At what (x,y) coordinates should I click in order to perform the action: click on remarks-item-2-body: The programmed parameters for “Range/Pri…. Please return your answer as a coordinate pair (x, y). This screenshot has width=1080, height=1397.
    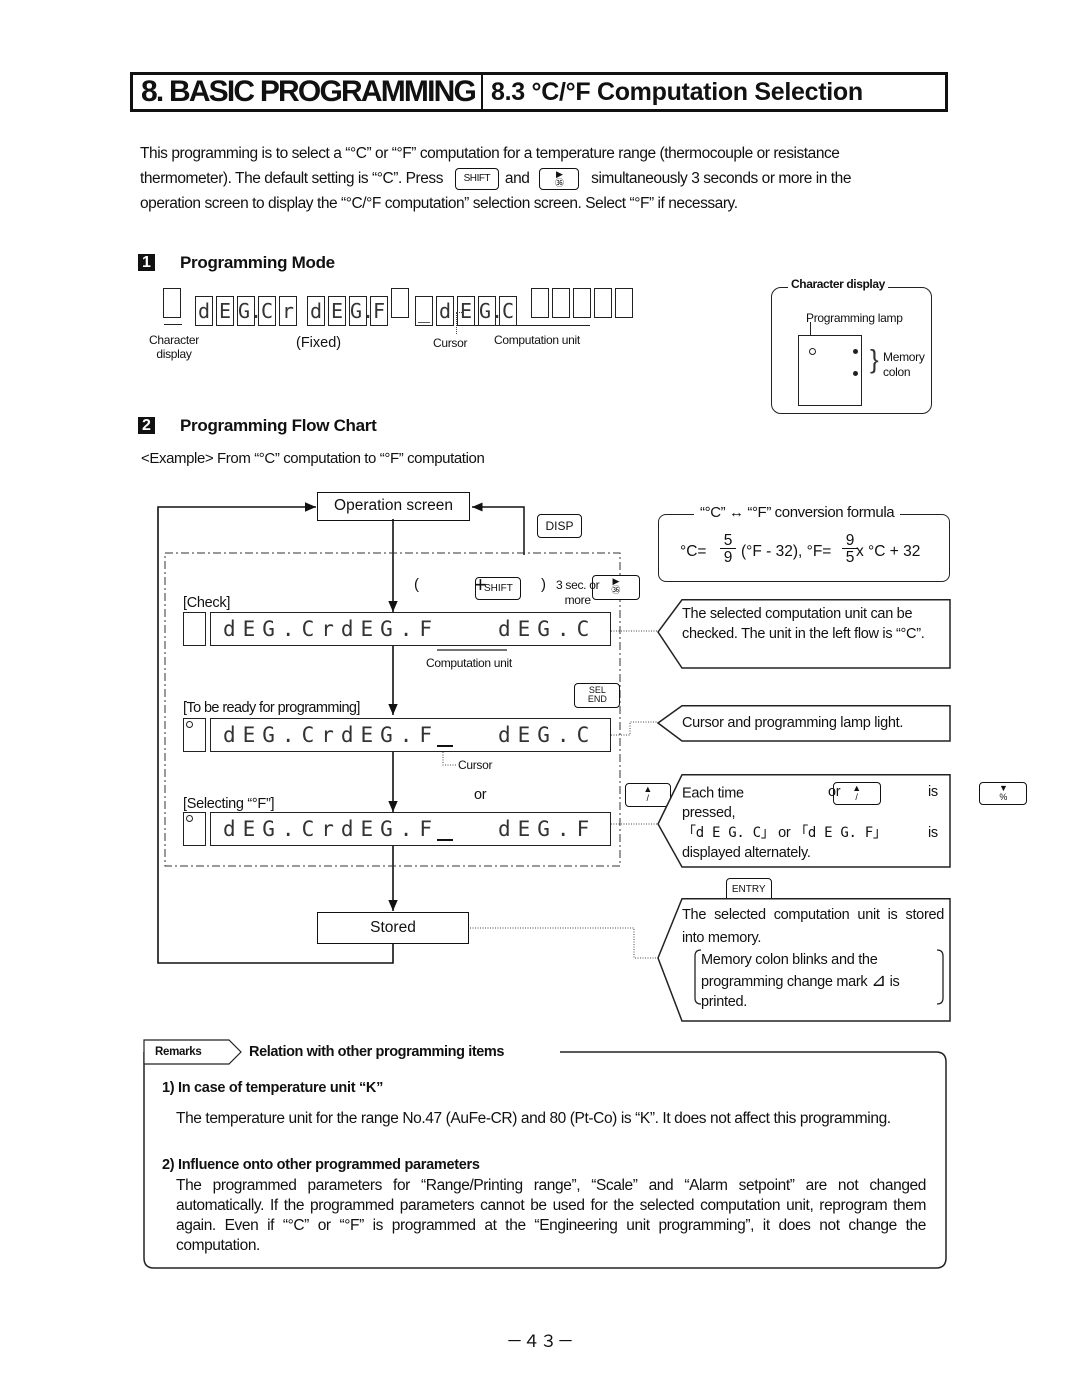
    Looking at the image, I should click on (551, 1215).